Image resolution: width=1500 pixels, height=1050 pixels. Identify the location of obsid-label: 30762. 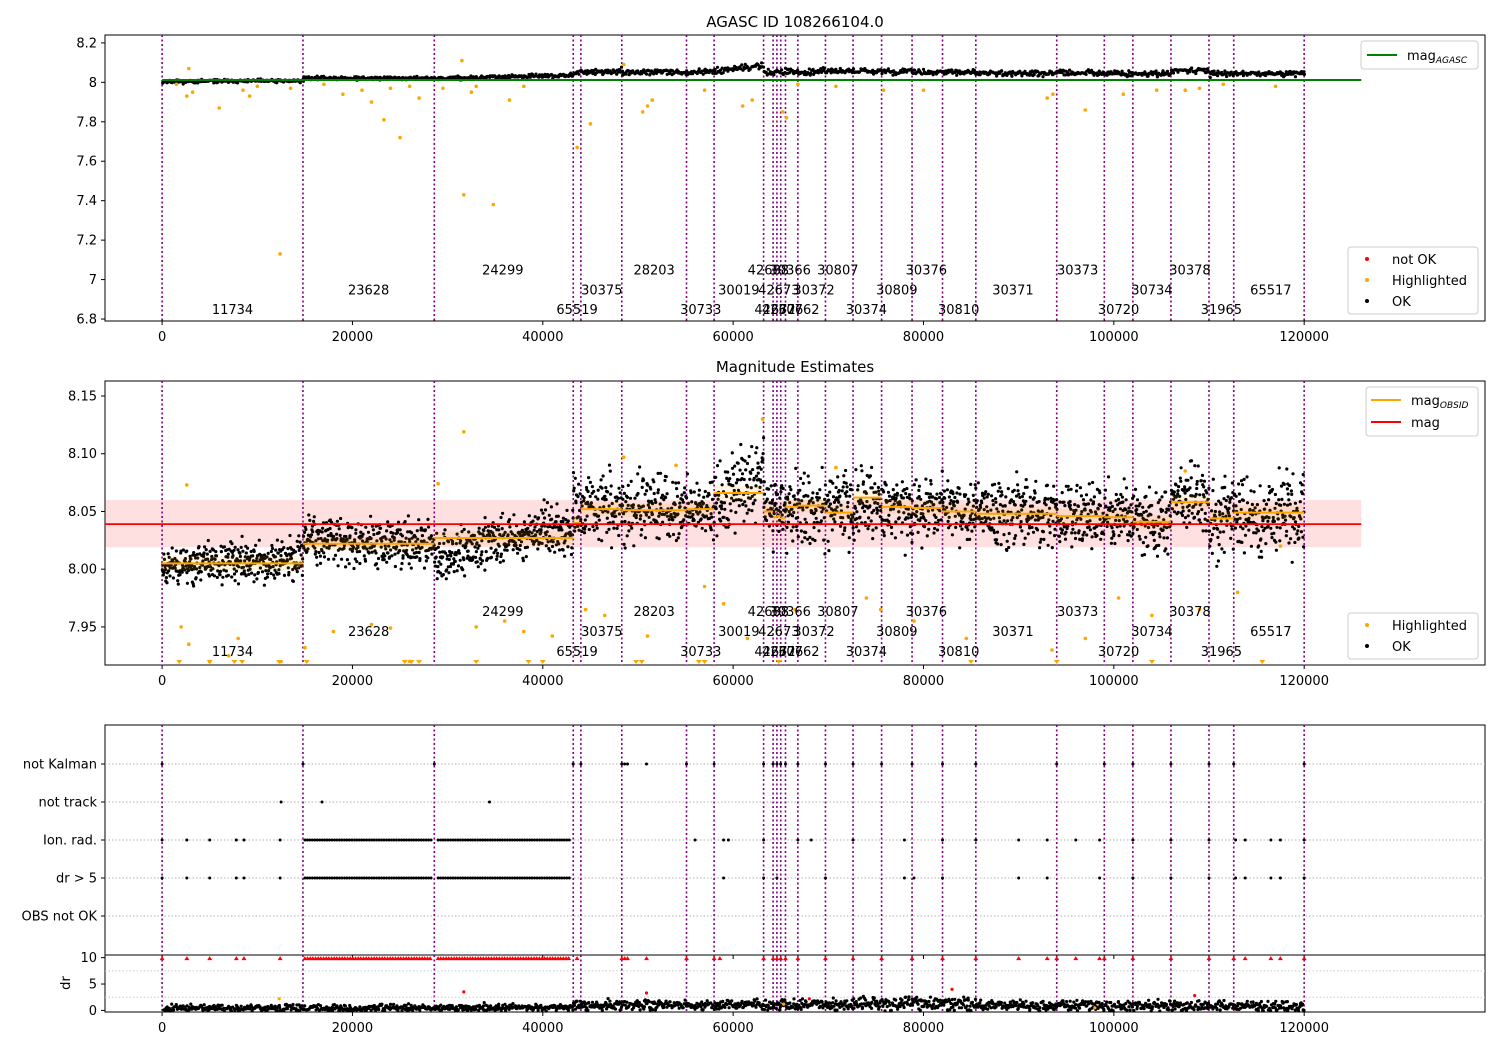
(798, 652).